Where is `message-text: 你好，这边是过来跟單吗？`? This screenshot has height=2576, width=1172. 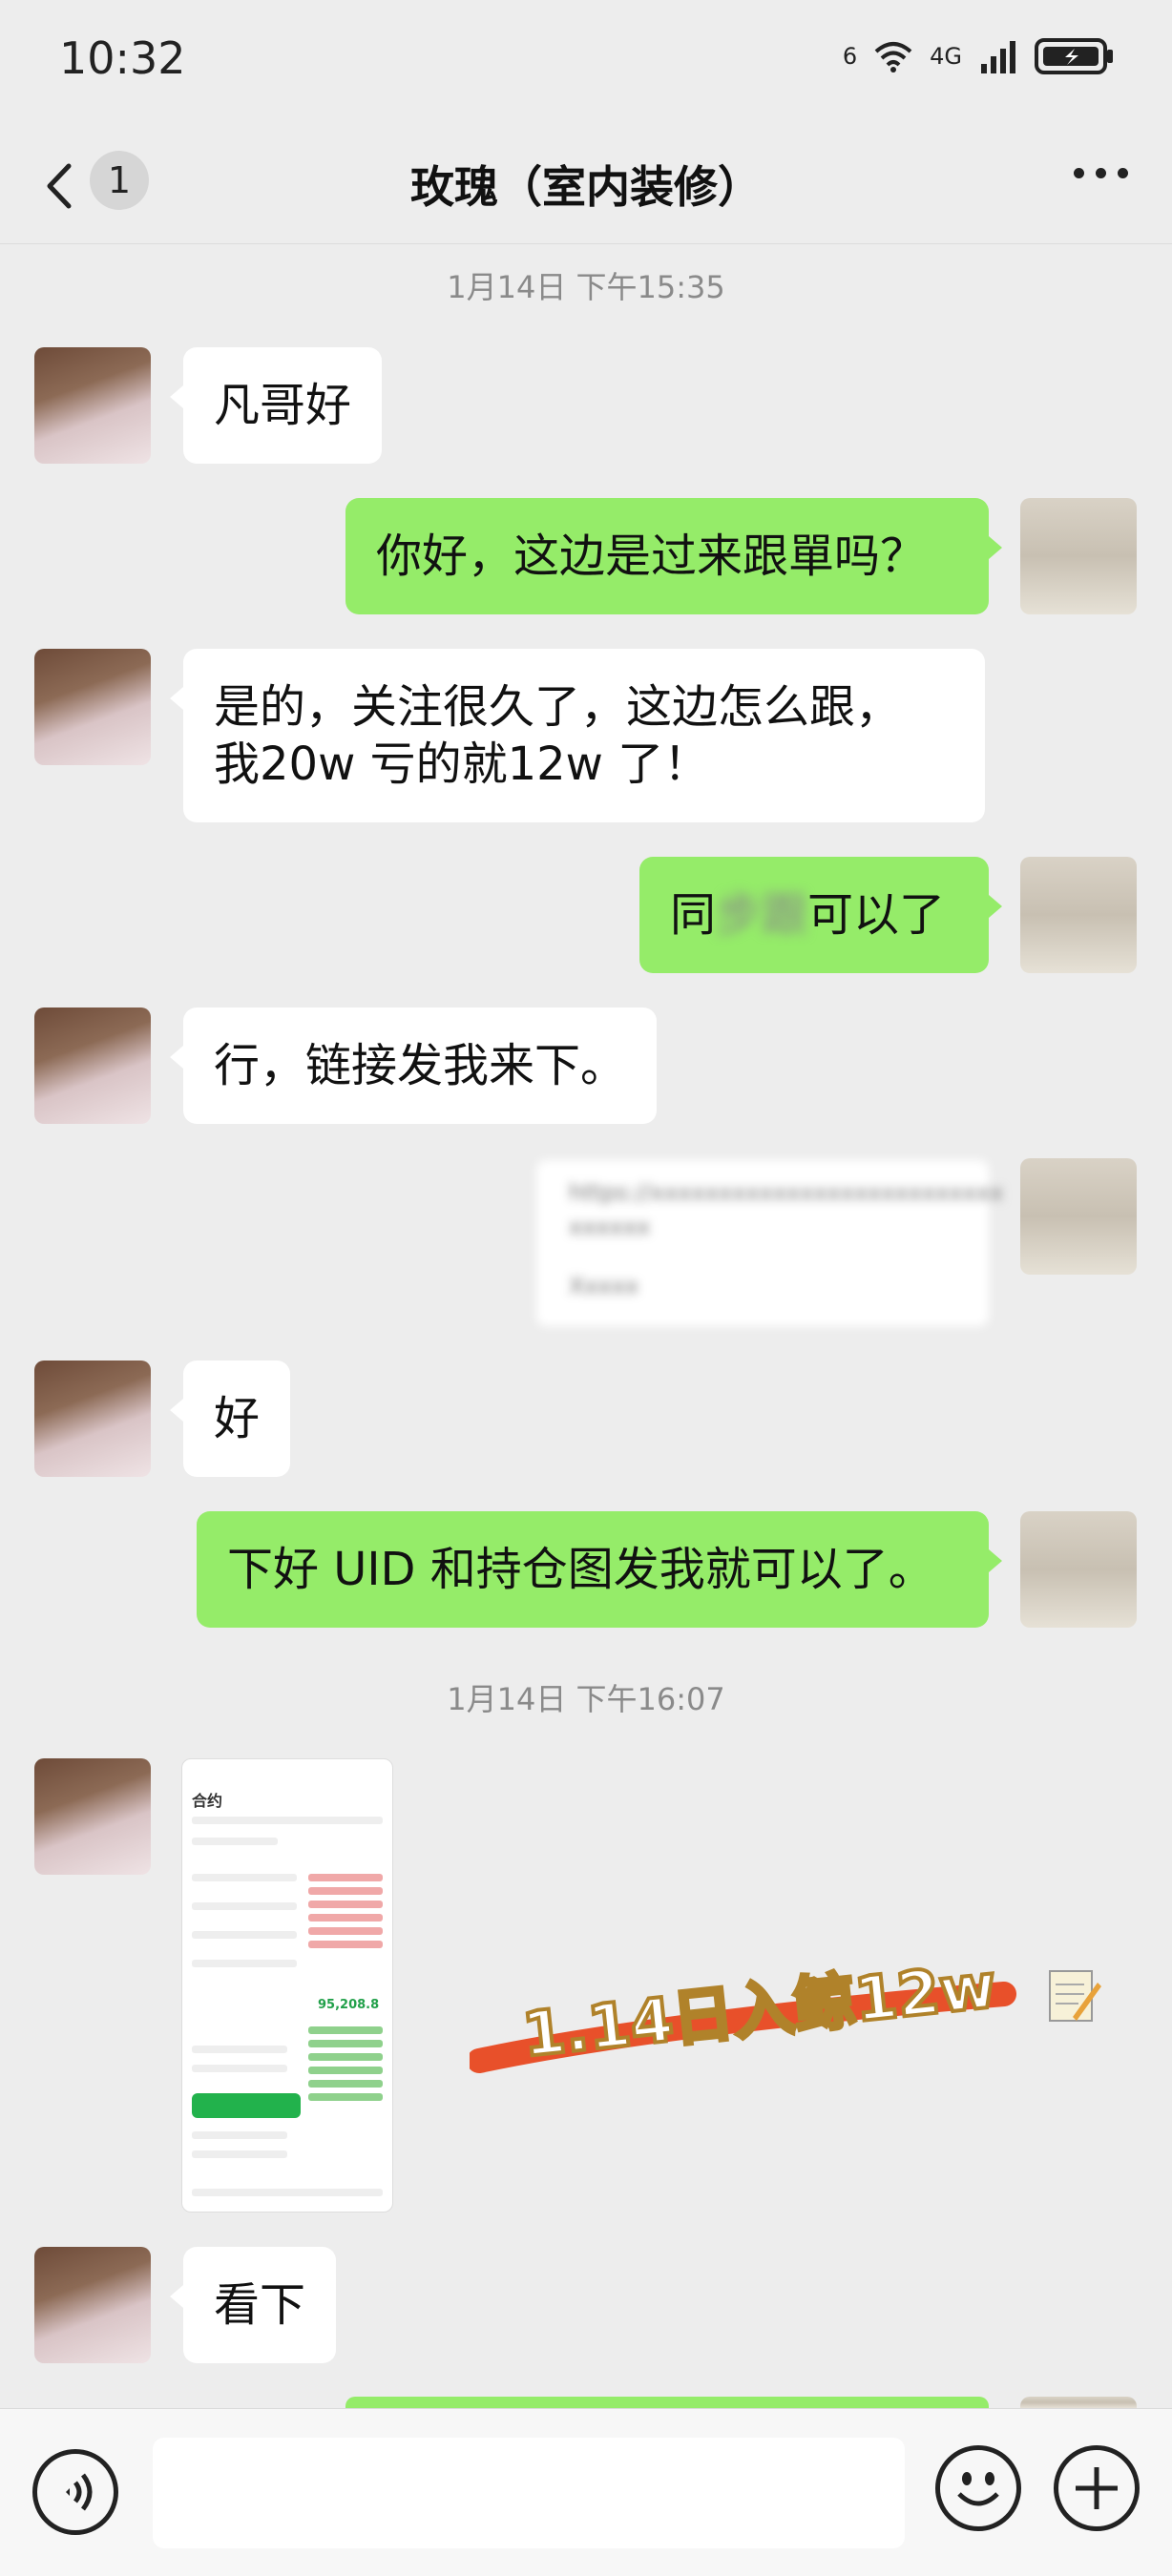
message-text: 你好，这边是过来跟單吗？ is located at coordinates (652, 556).